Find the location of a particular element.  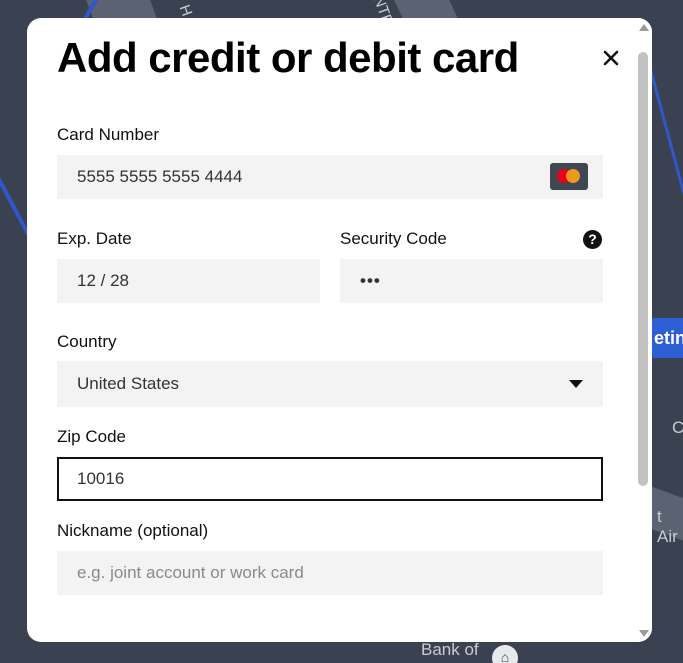

scrollbar-thumb is located at coordinates (643, 269).